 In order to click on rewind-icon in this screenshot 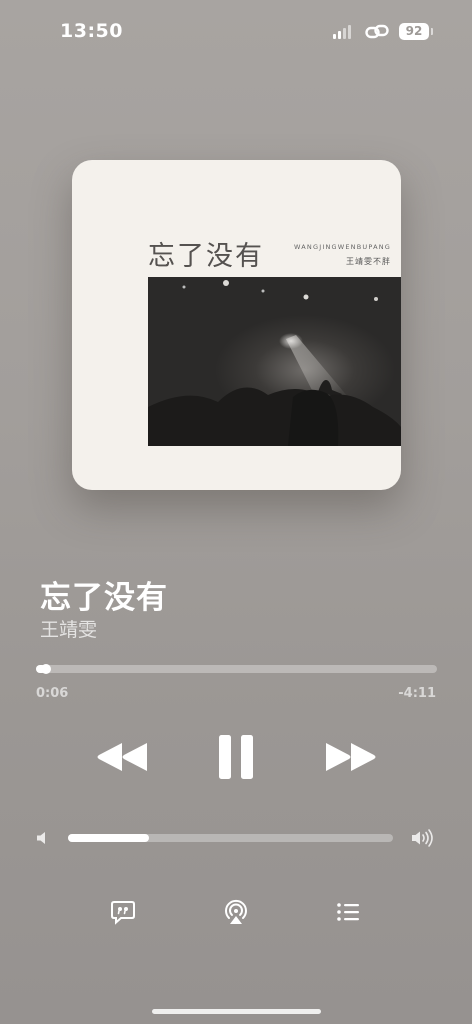, I will do `click(122, 757)`.